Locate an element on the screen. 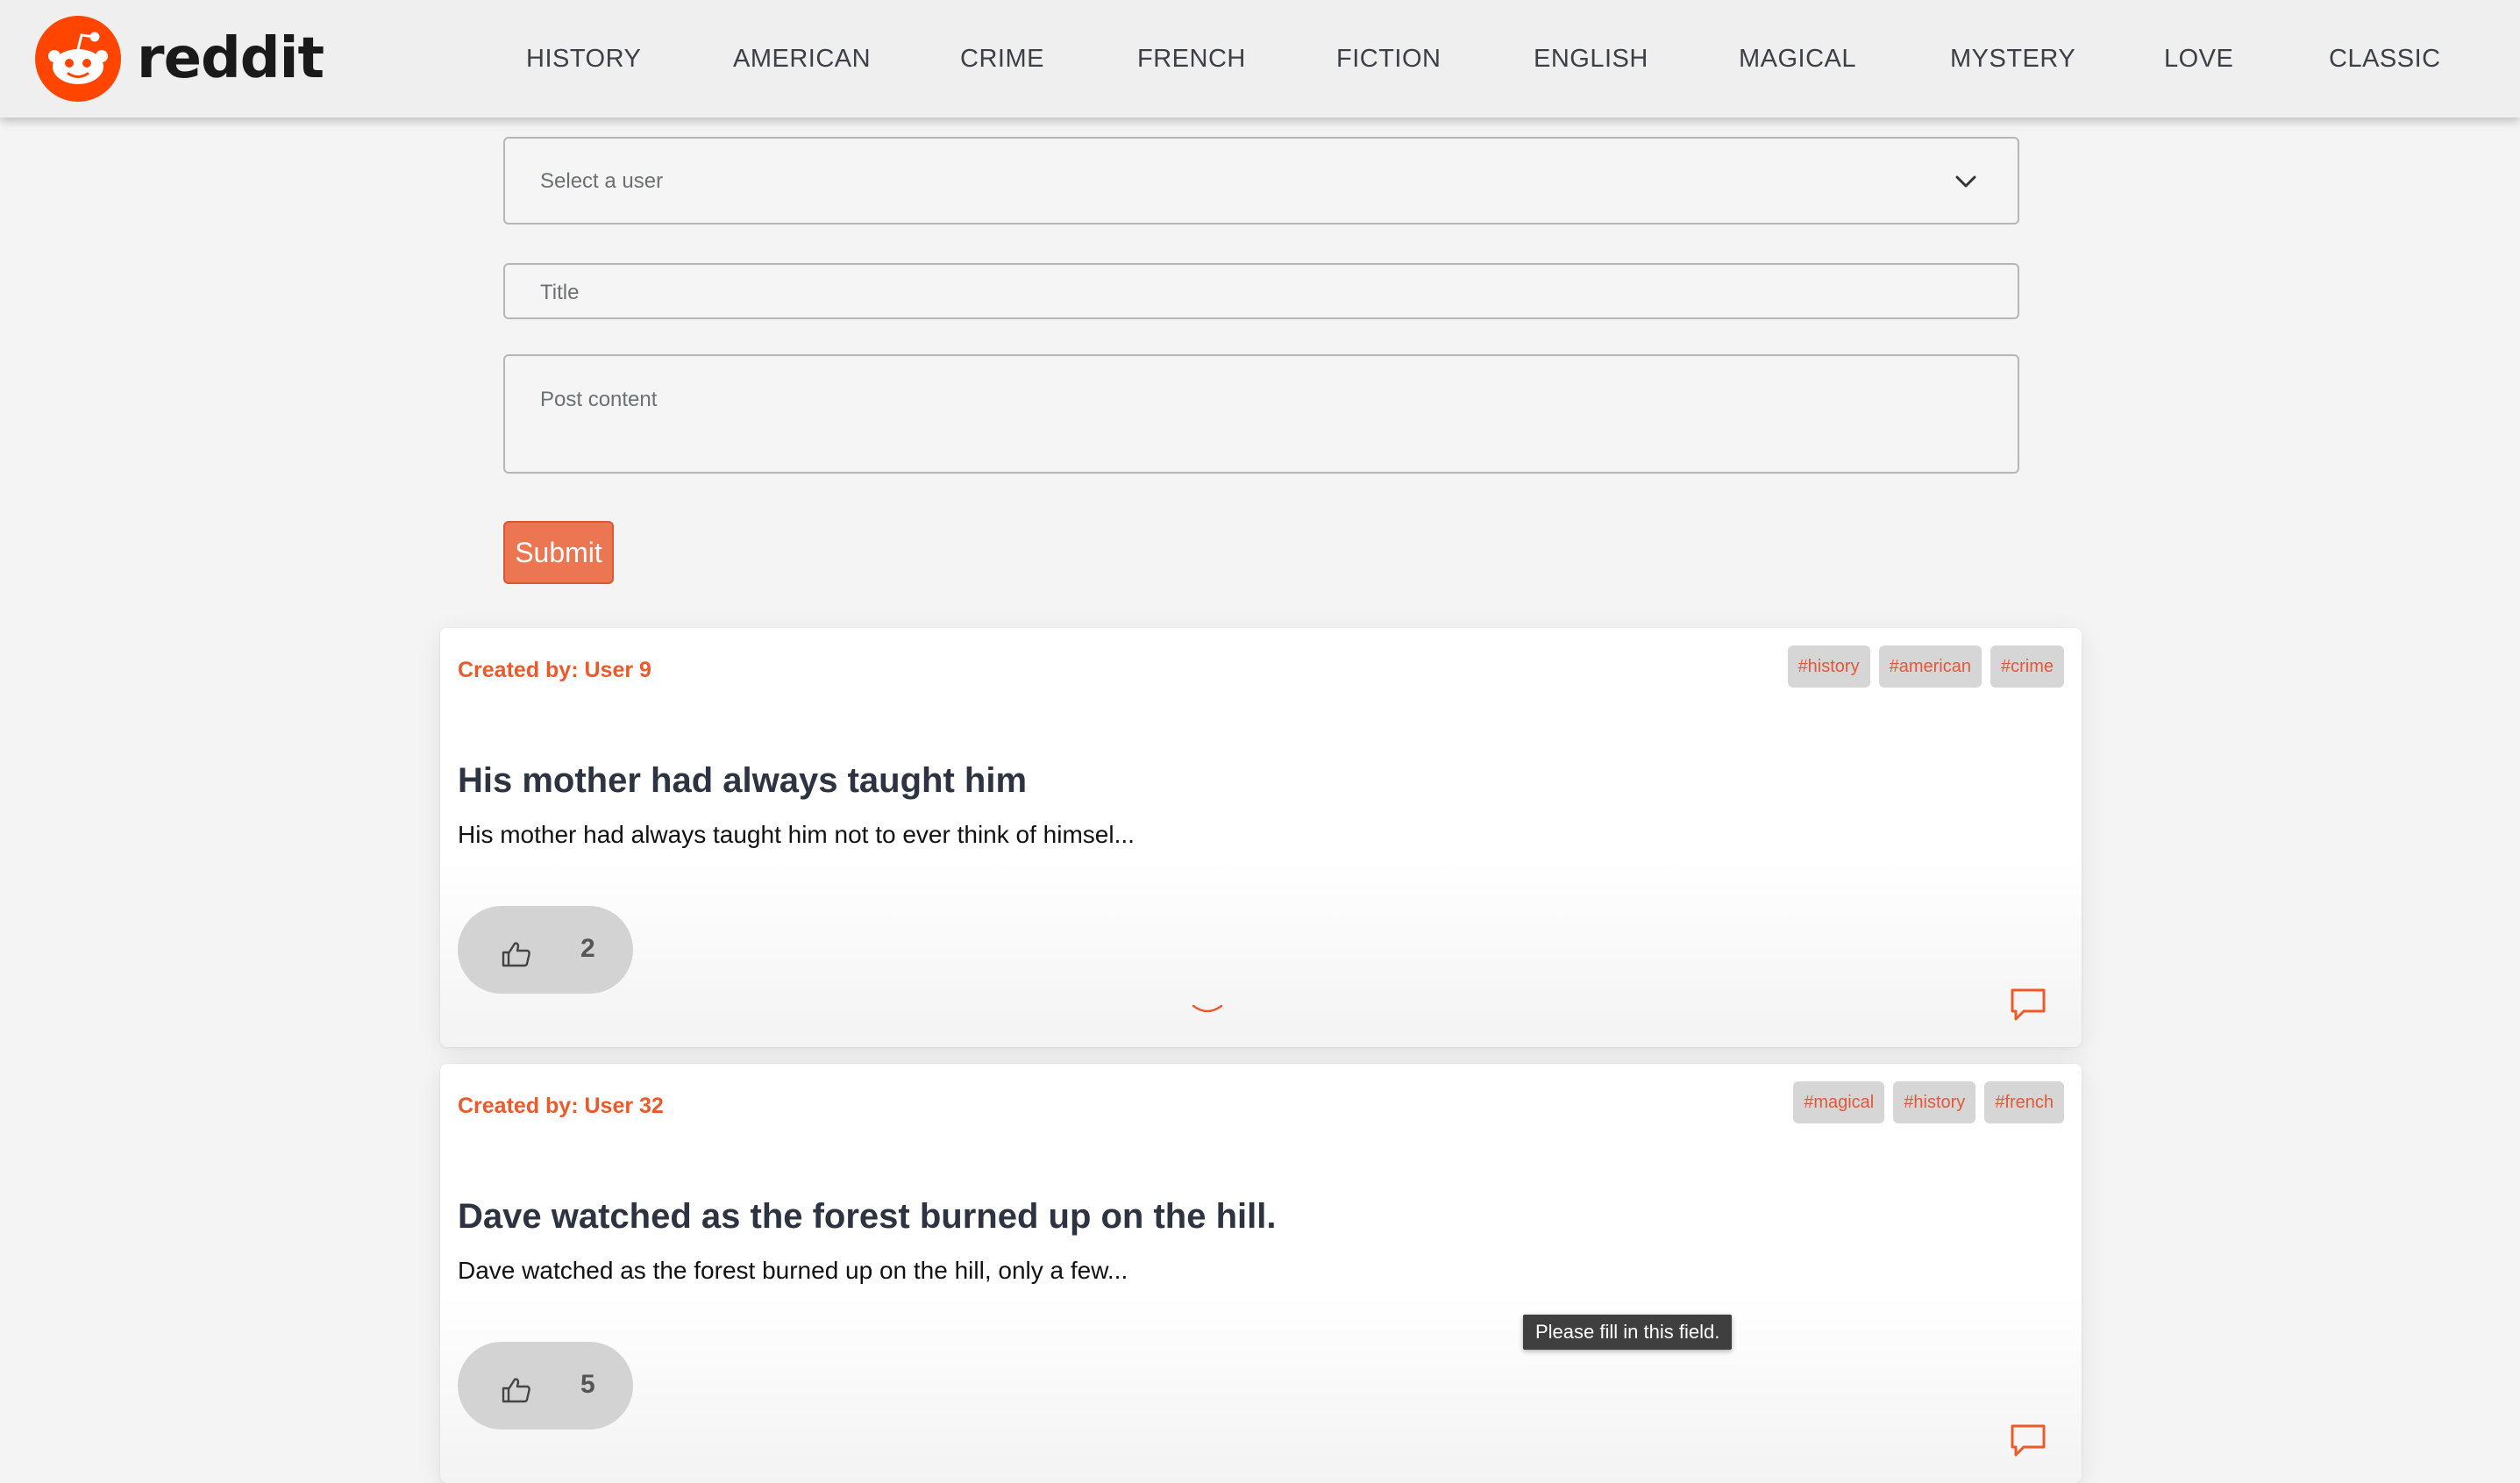  post-tags: #magical #history #french is located at coordinates (1928, 1102).